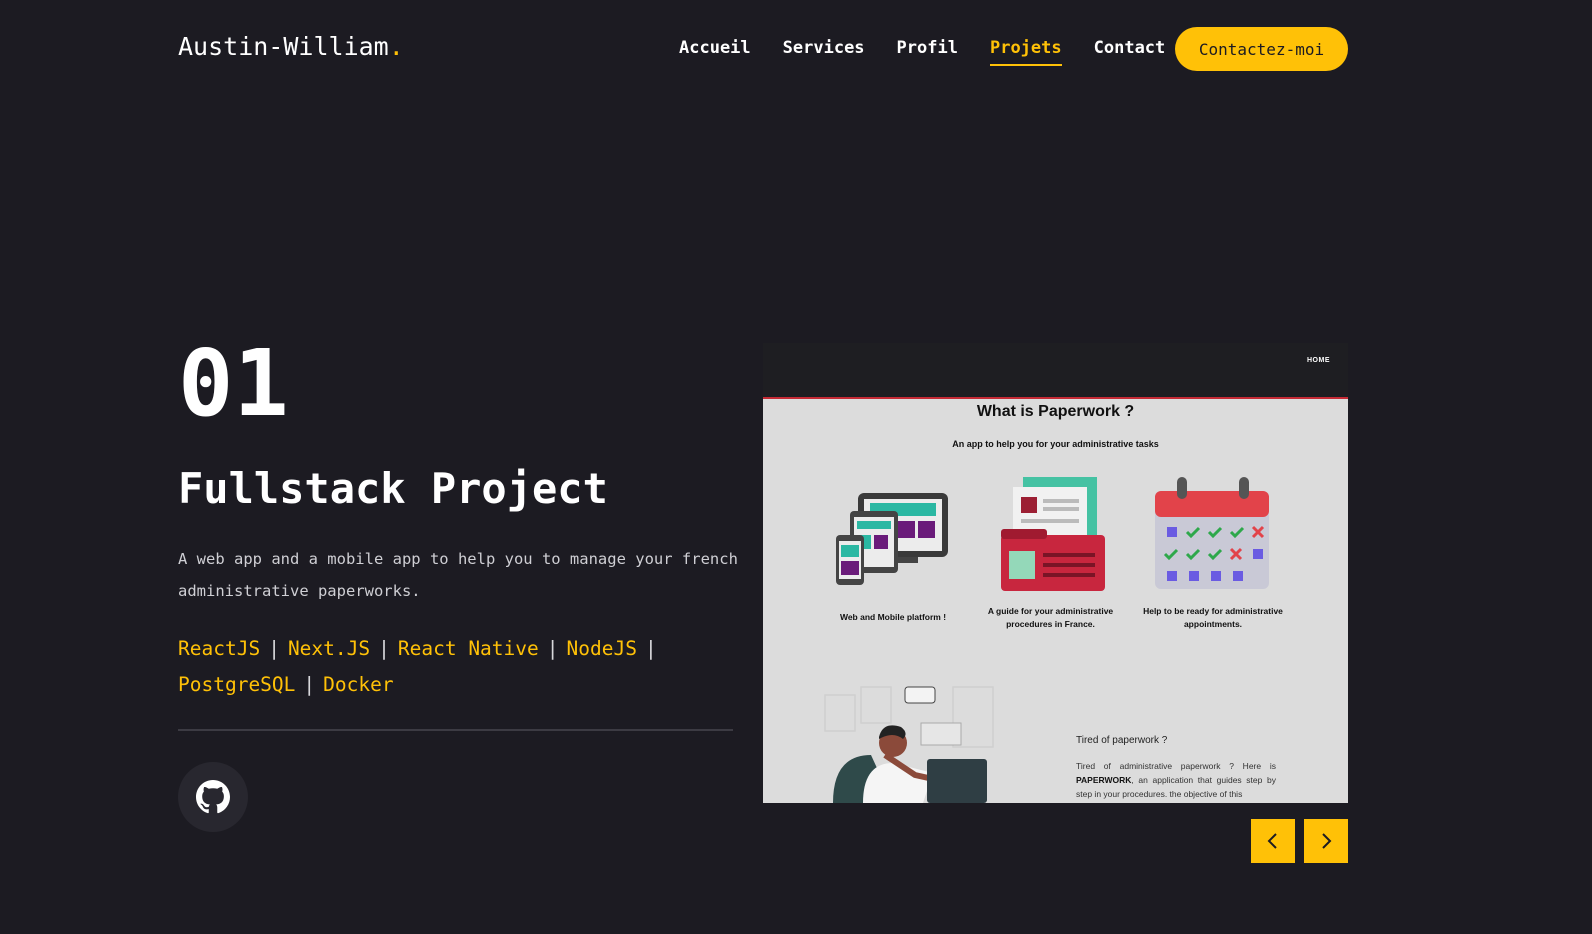  What do you see at coordinates (393, 488) in the screenshot?
I see `project-title: Fullstack Project` at bounding box center [393, 488].